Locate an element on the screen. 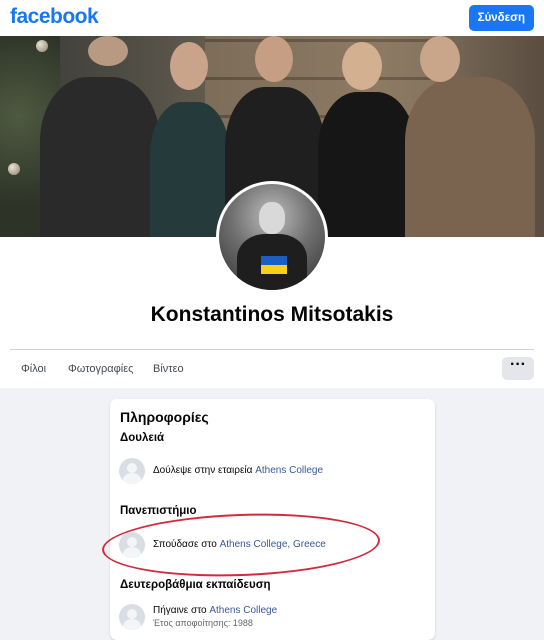 This screenshot has width=544, height=640. university-entry: Σπούδασε στο Athens College, Greece is located at coordinates (239, 544).